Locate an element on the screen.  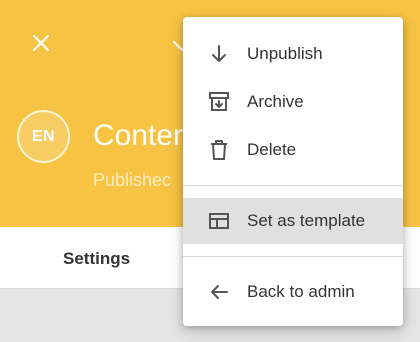
menu-item-back-to-admin: Back to admin is located at coordinates (293, 292).